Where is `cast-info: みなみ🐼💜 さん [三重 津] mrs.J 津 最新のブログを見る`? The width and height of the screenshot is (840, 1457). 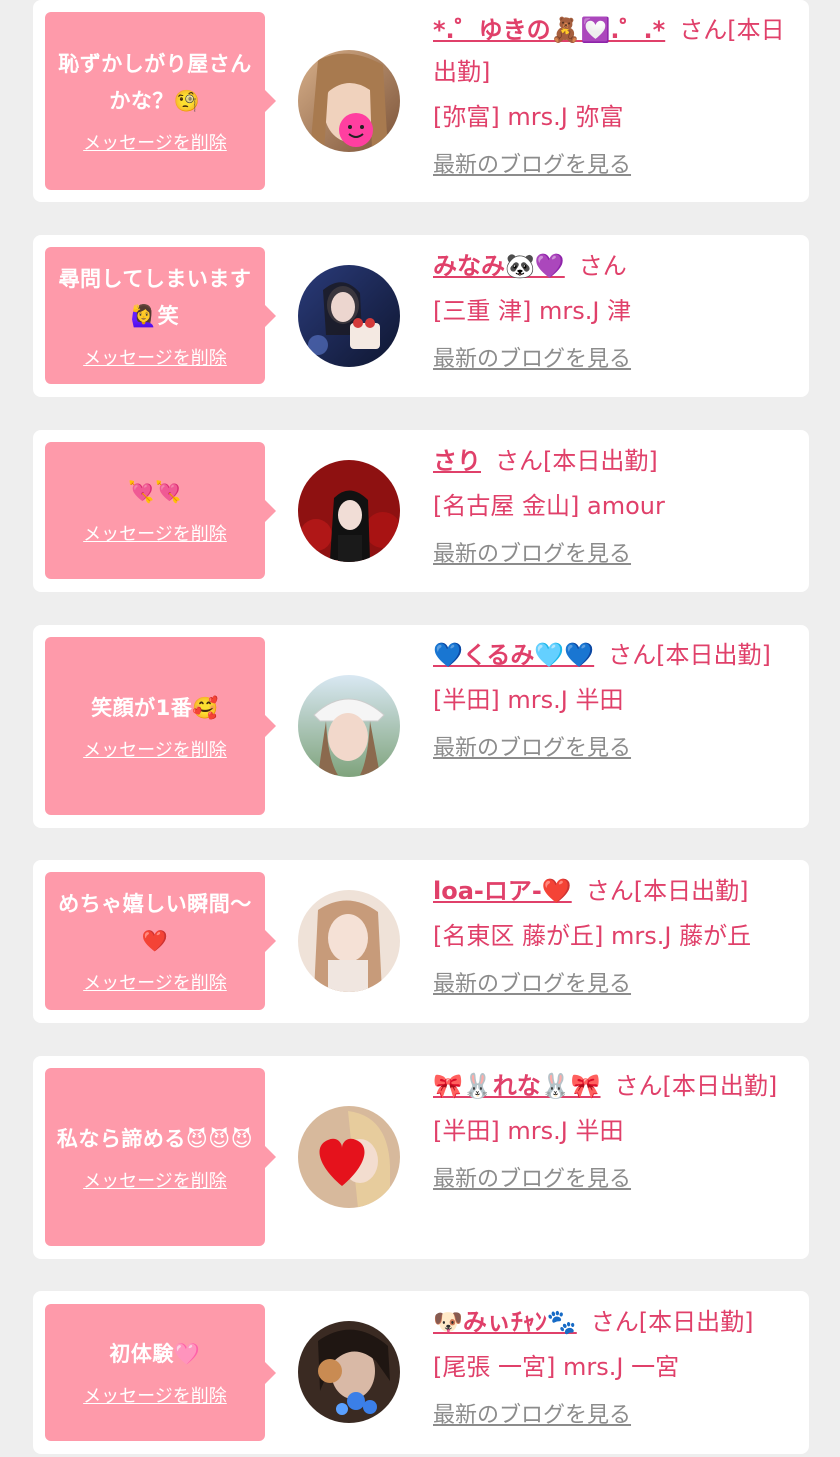
cast-info: みなみ🐼💜 さん [三重 津] mrs.J 津 最新のブログを見る is located at coordinates (613, 311).